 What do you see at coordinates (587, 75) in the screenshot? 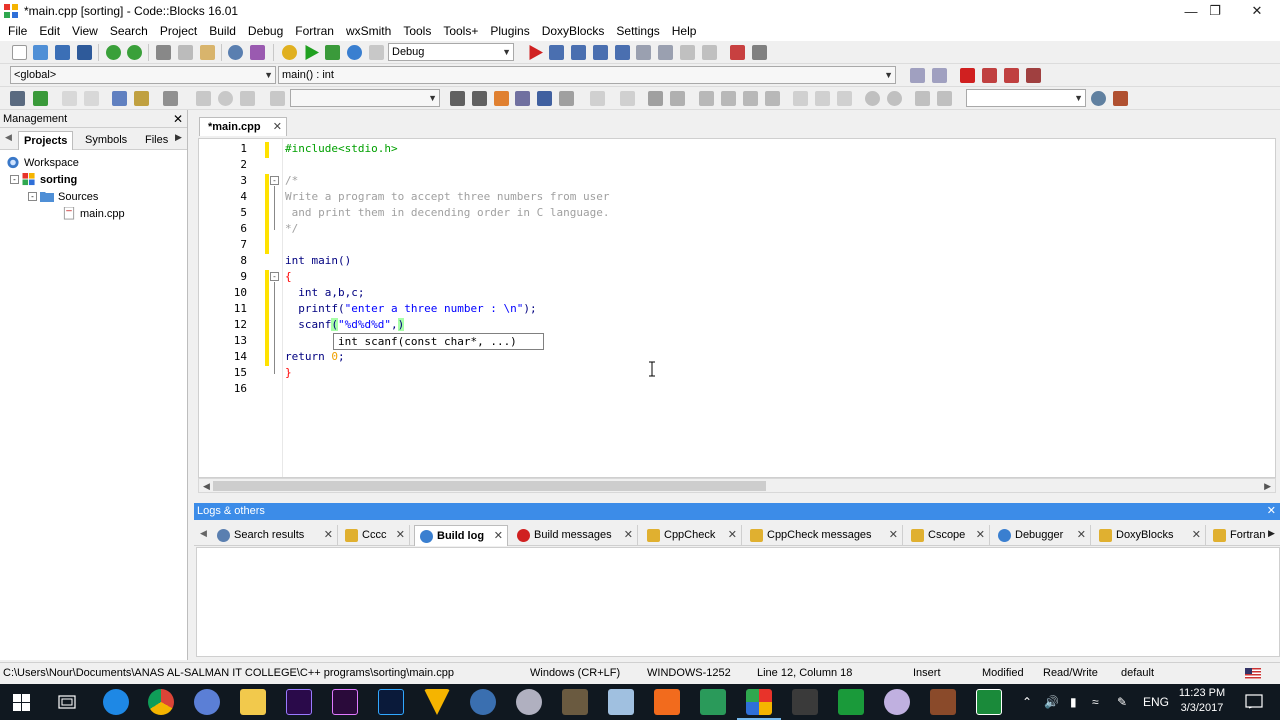
I see `function-select: main() : int ▼` at bounding box center [587, 75].